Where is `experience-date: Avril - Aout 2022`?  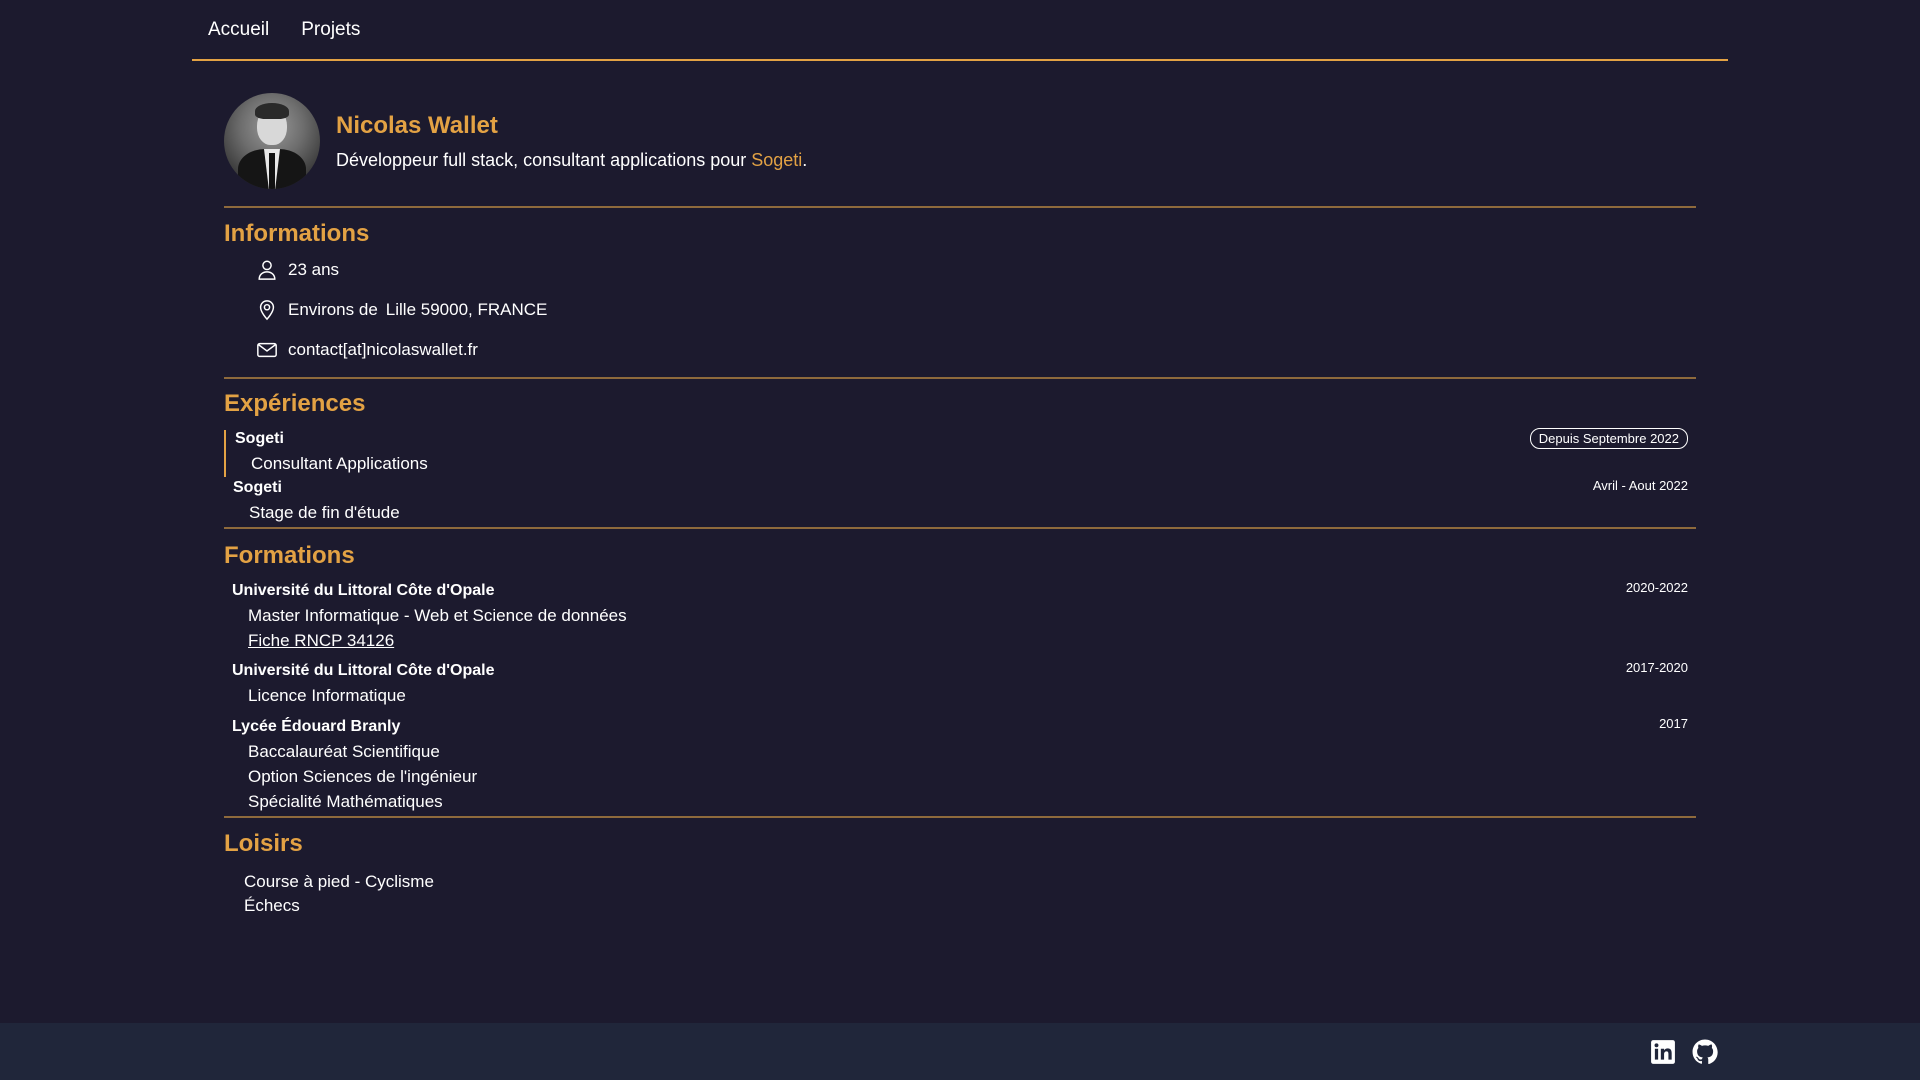 experience-date: Avril - Aout 2022 is located at coordinates (1640, 485).